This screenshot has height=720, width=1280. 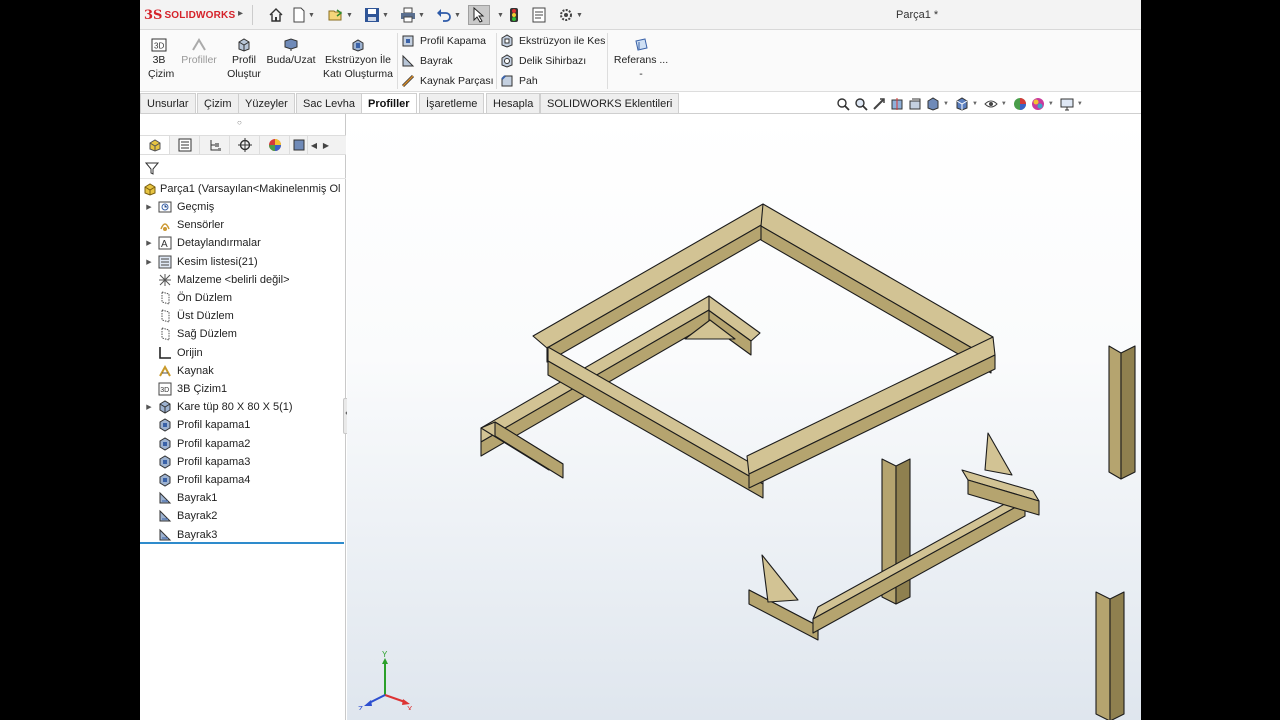 What do you see at coordinates (655, 415) in the screenshot?
I see `beam-top-front-left-top` at bounding box center [655, 415].